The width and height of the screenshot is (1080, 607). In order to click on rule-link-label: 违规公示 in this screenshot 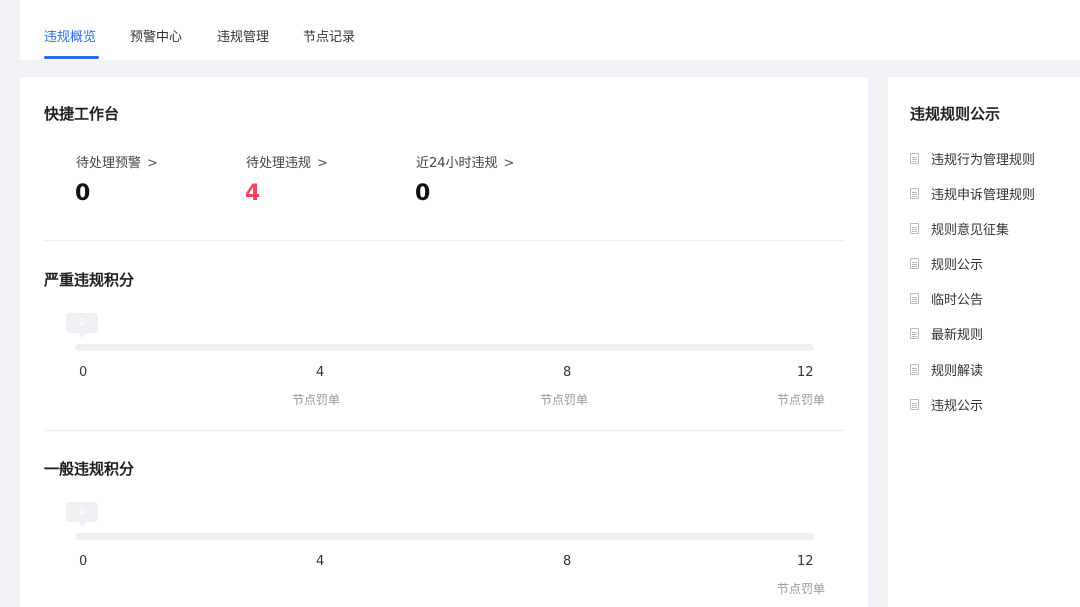, I will do `click(957, 406)`.